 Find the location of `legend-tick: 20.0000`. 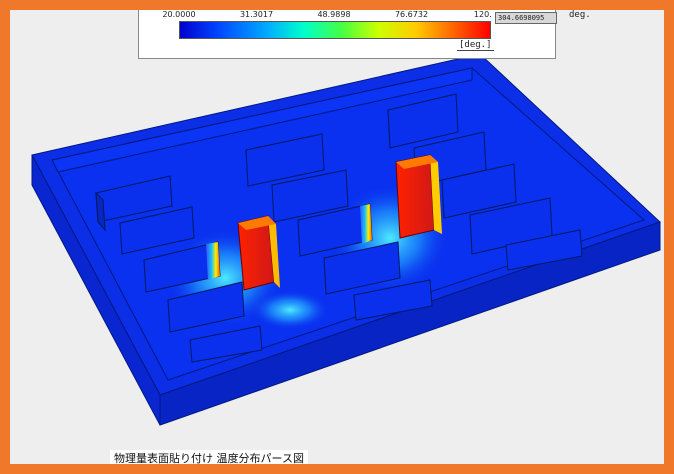

legend-tick: 20.0000 is located at coordinates (179, 14).